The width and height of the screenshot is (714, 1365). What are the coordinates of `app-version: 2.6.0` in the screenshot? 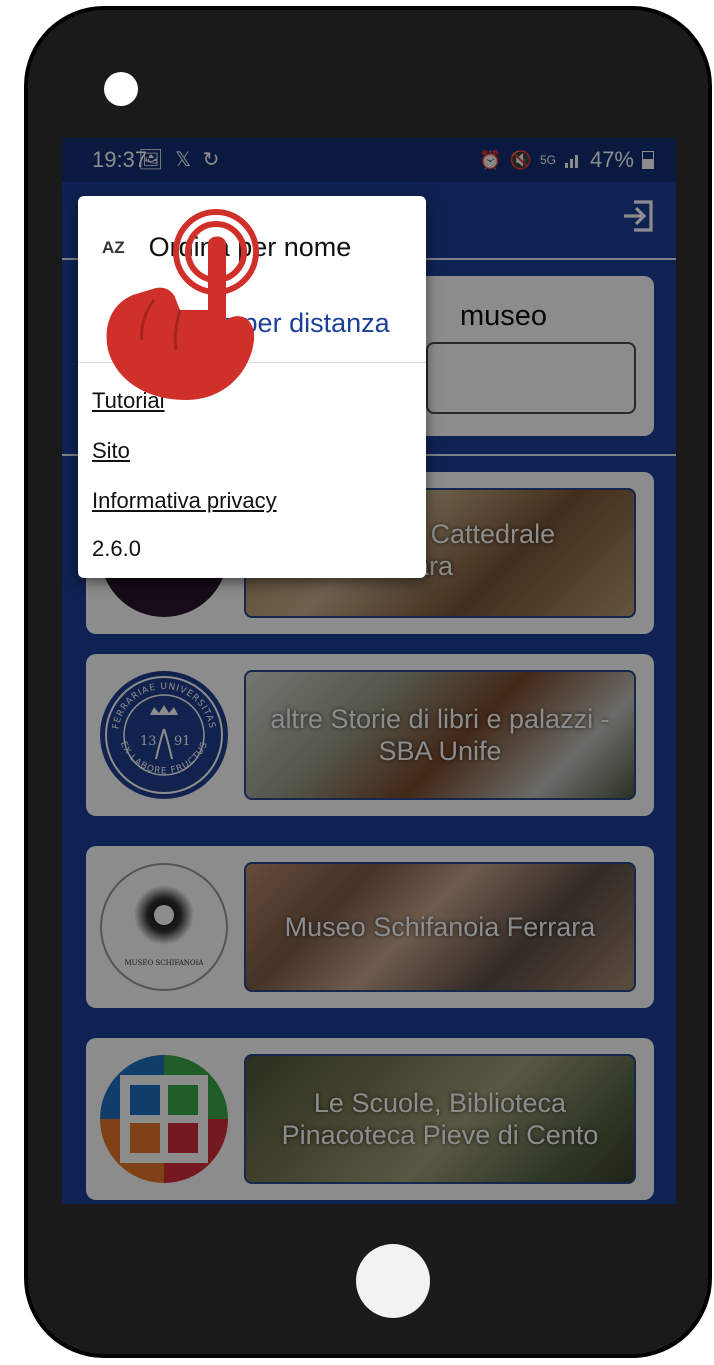 It's located at (116, 548).